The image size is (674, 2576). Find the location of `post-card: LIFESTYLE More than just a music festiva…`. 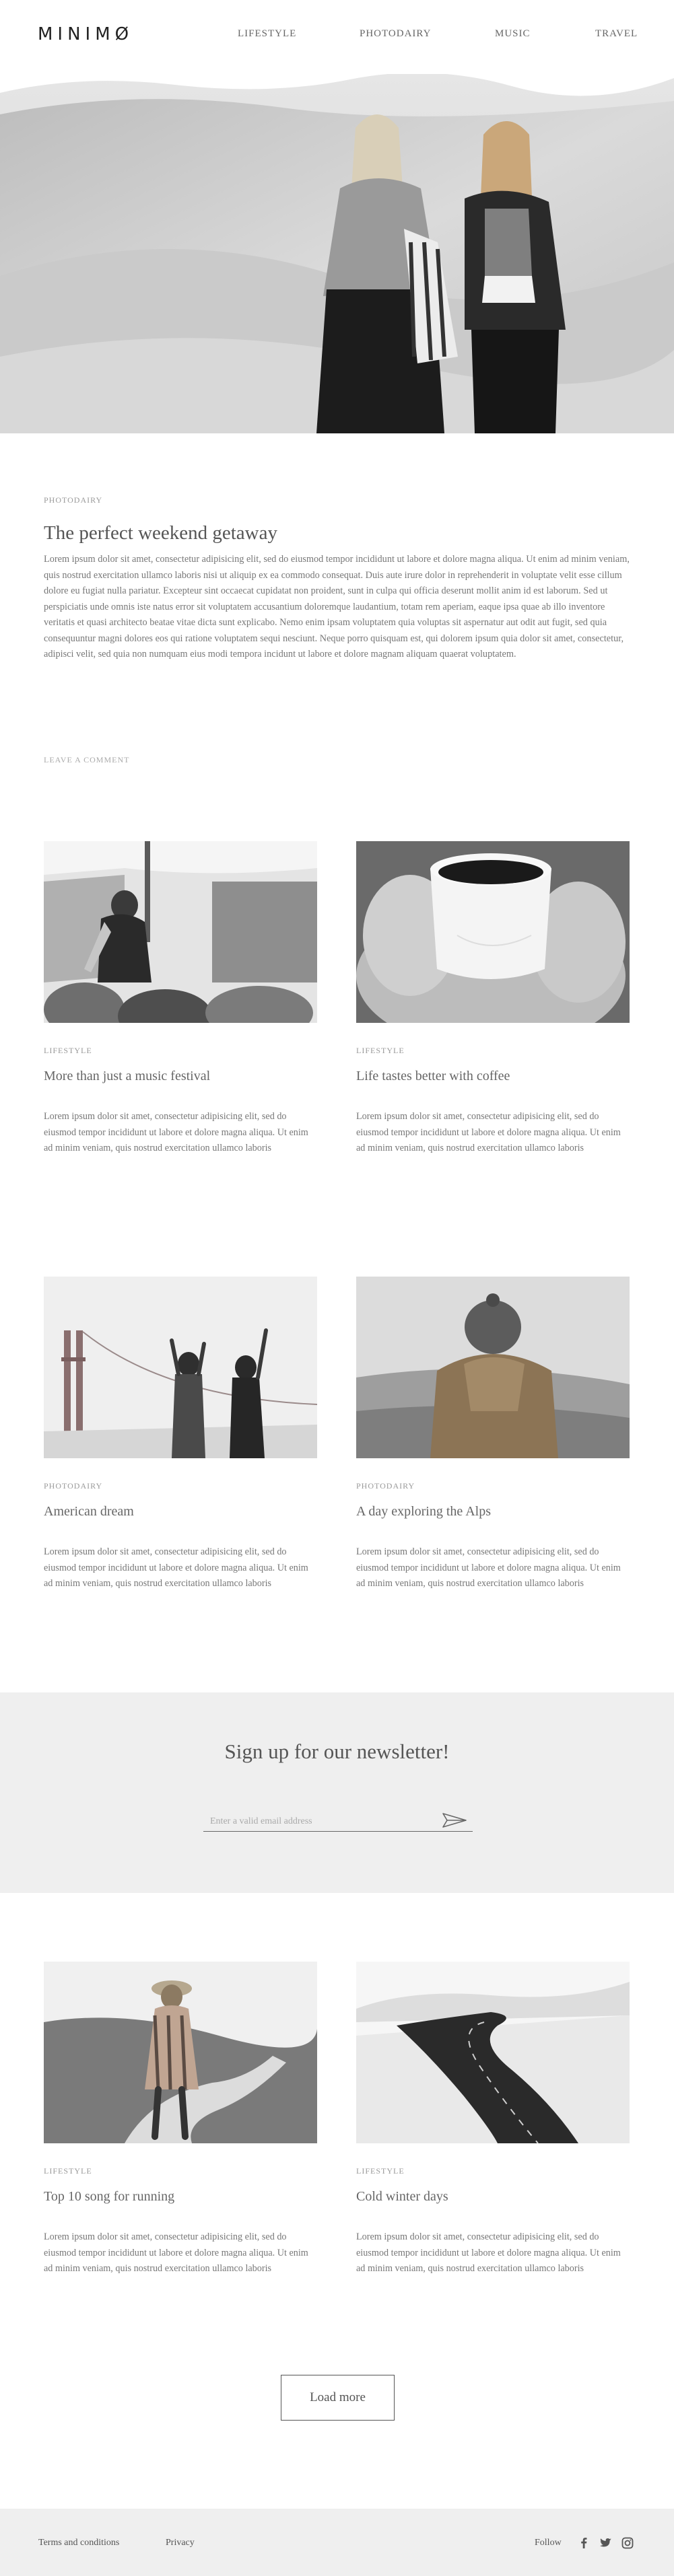

post-card: LIFESTYLE More than just a music festiva… is located at coordinates (180, 997).